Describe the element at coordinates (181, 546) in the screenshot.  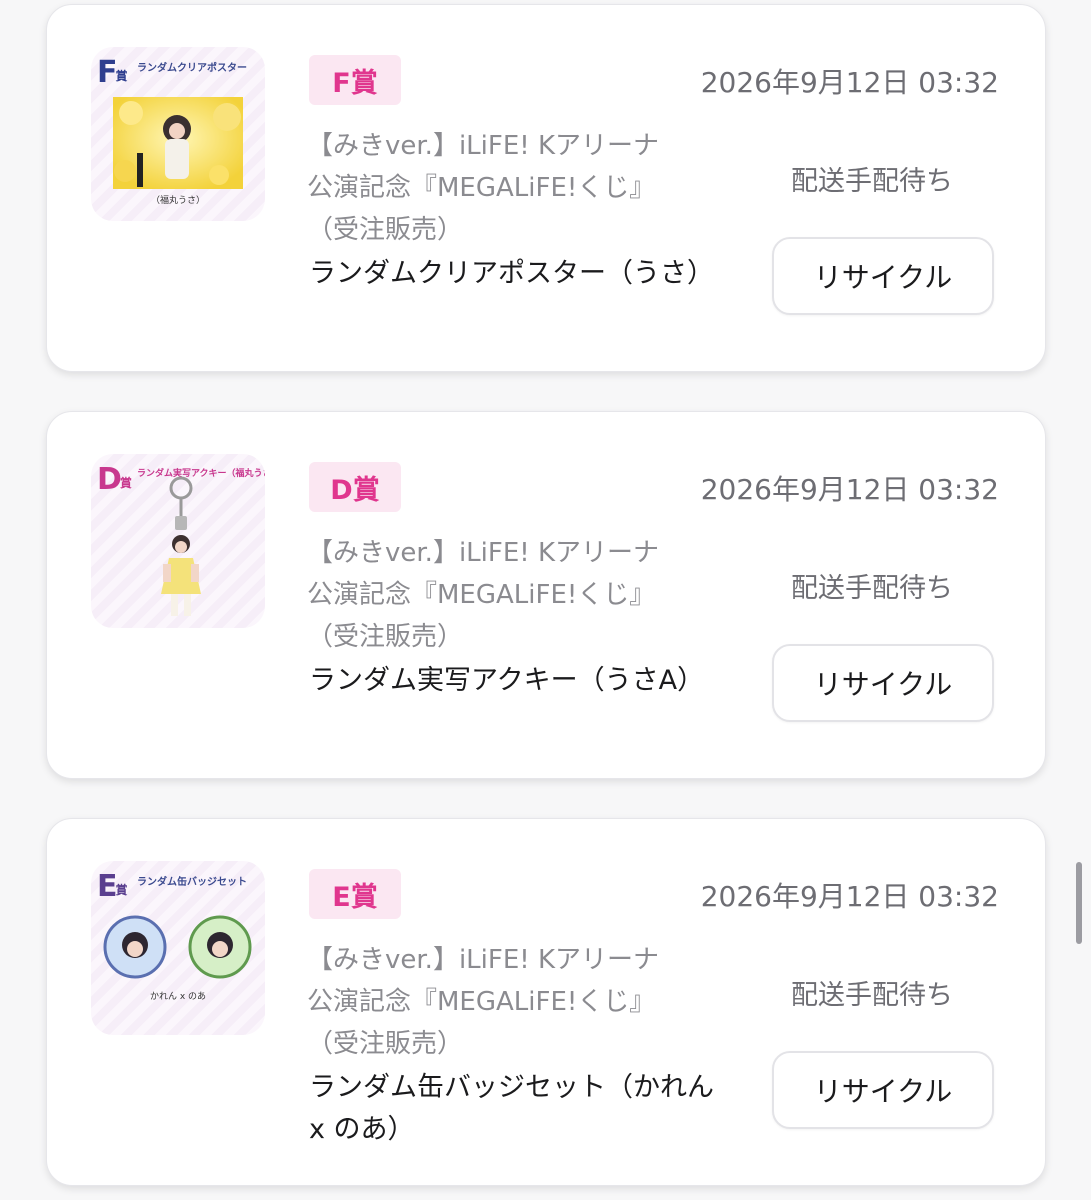
I see `acrylic-keychain-icon` at that location.